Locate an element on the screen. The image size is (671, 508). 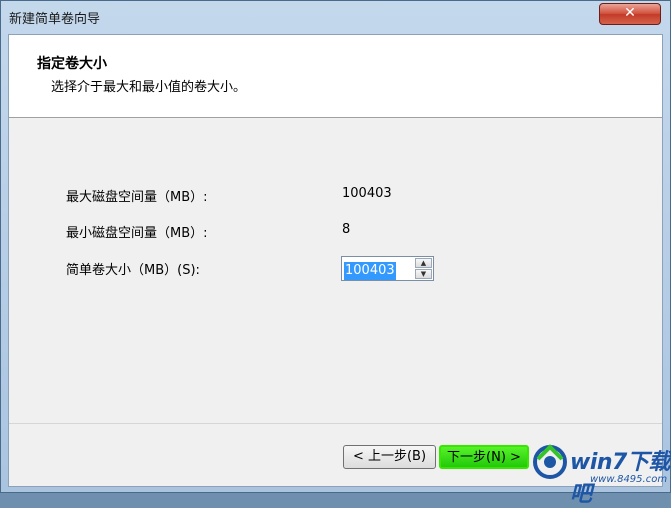
footer-divider is located at coordinates (335, 423).